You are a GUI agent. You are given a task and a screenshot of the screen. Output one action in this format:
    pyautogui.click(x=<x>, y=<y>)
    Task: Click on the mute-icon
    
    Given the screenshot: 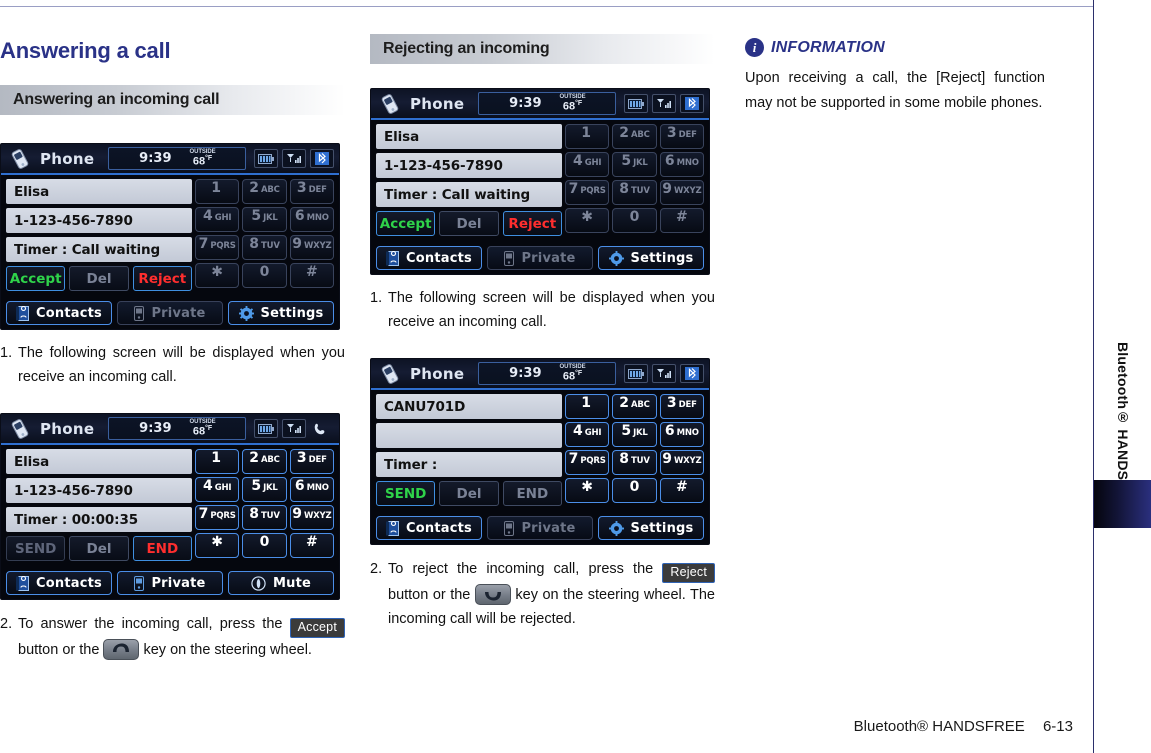 What is the action you would take?
    pyautogui.click(x=258, y=583)
    